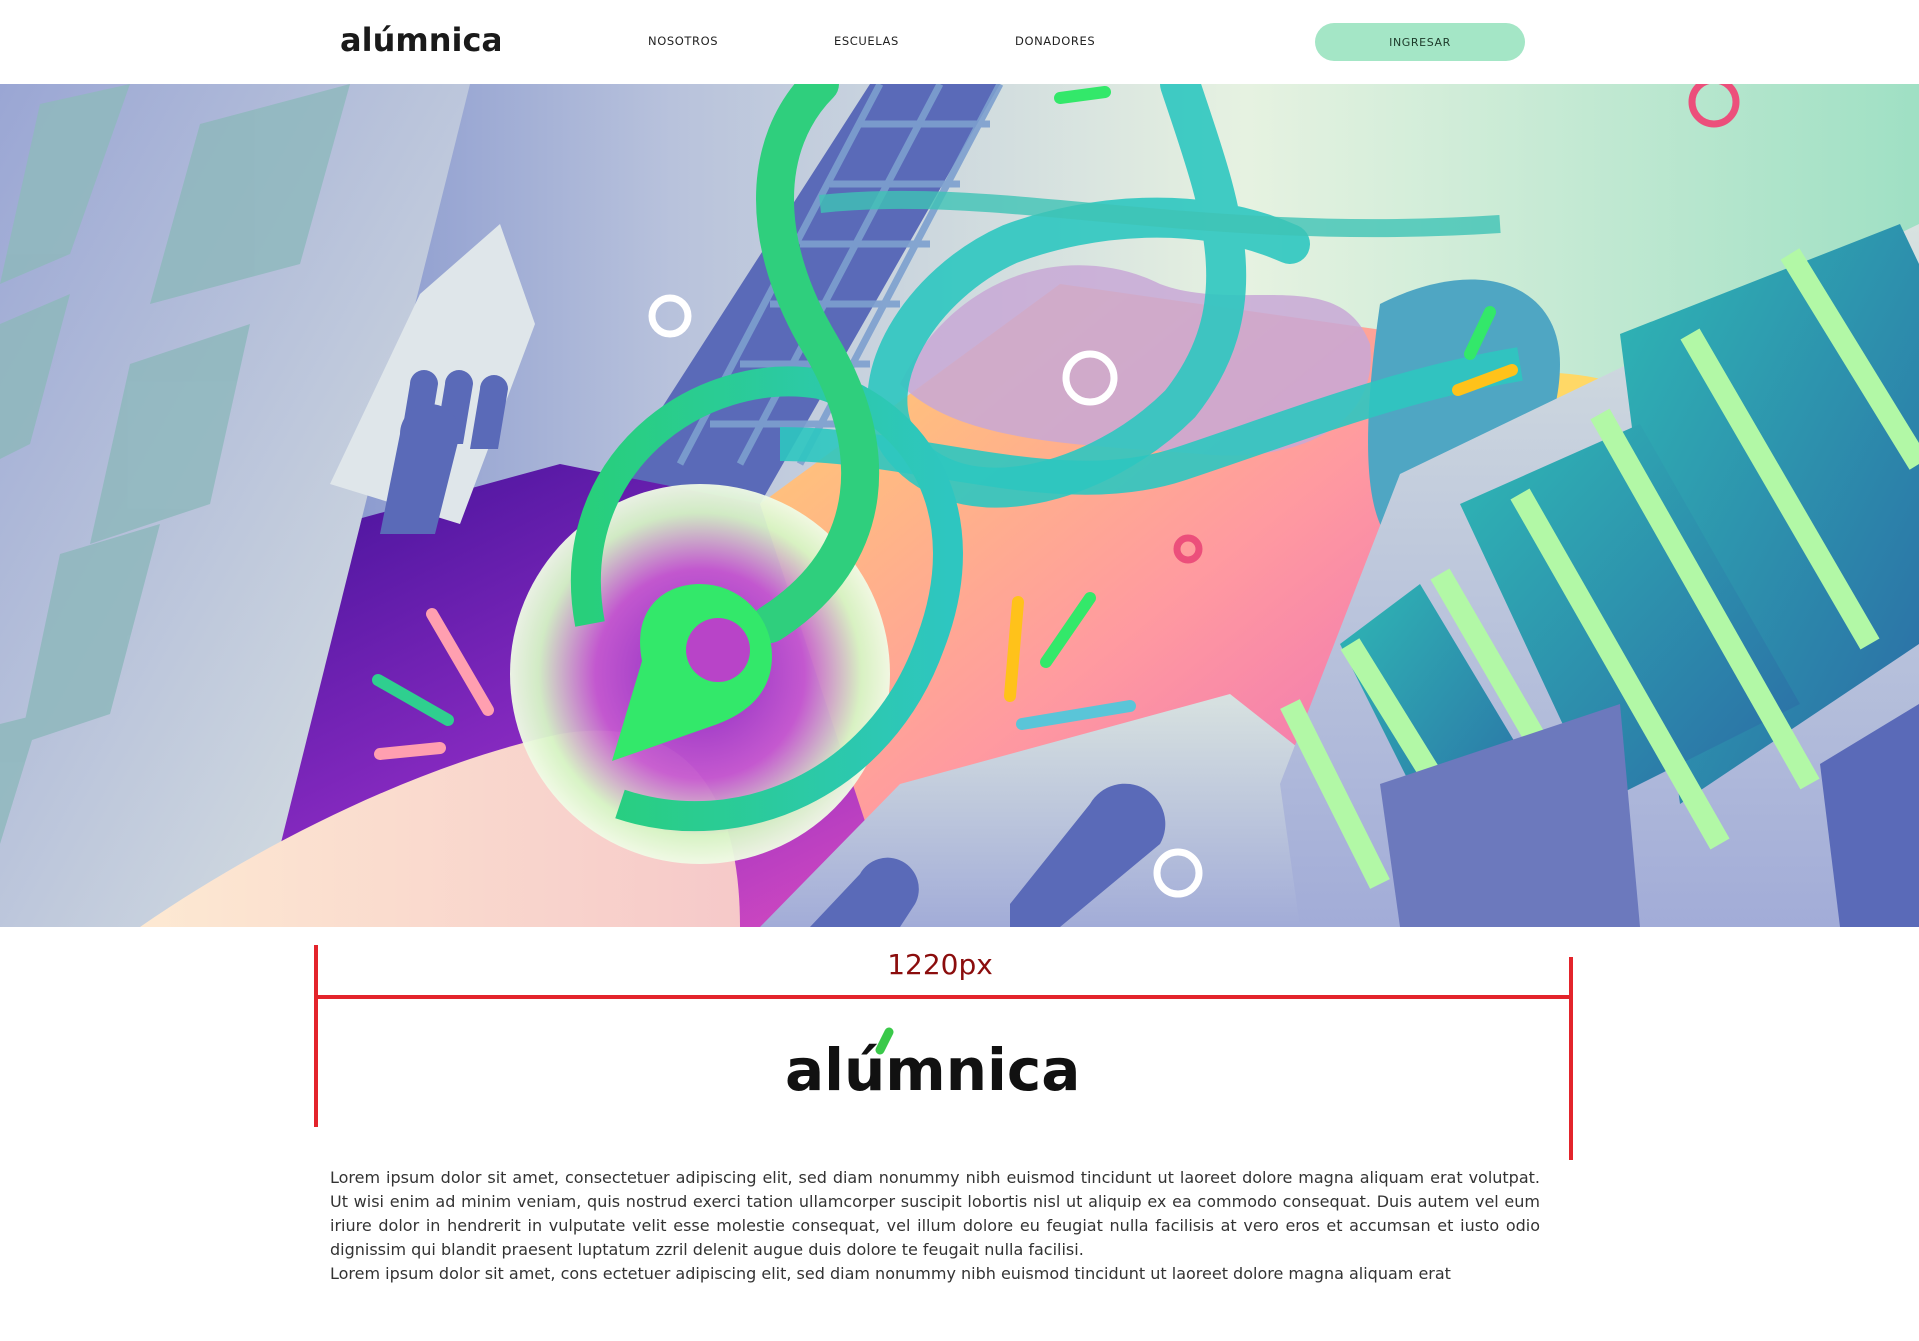 The height and width of the screenshot is (1341, 1919). I want to click on logo-large-text: alúmnica, so click(932, 1070).